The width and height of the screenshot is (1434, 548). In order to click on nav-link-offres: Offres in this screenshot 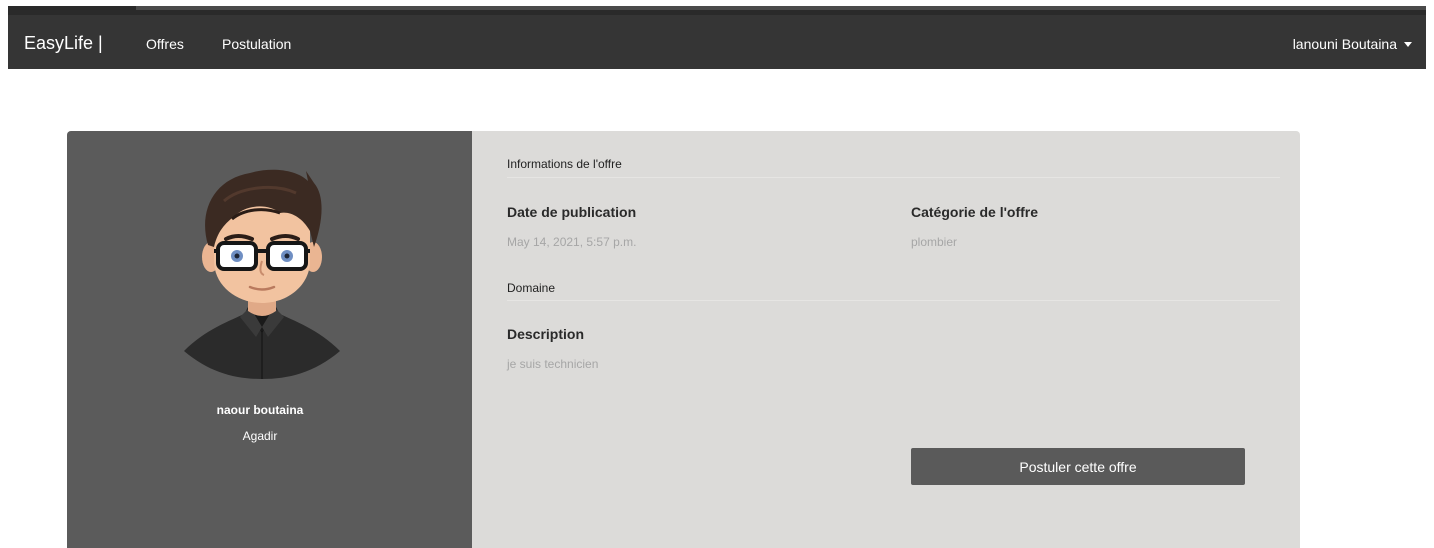, I will do `click(165, 44)`.